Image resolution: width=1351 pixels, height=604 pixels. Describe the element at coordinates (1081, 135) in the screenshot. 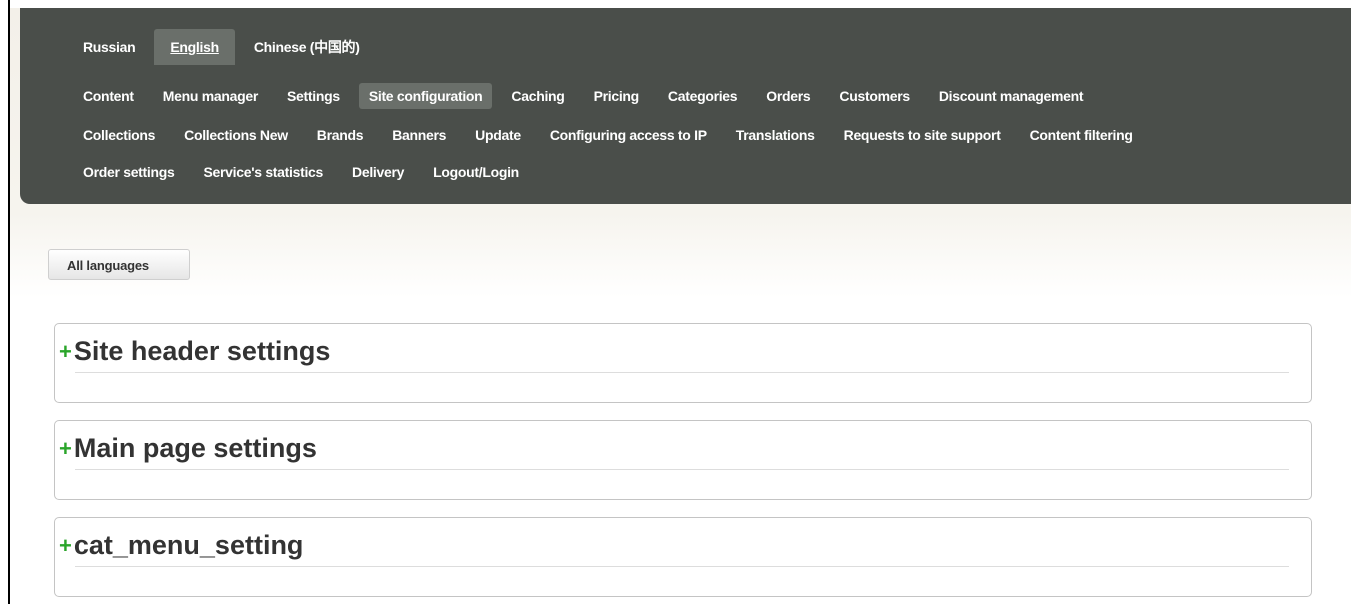

I see `nav-content-filtering: Content filtering` at that location.